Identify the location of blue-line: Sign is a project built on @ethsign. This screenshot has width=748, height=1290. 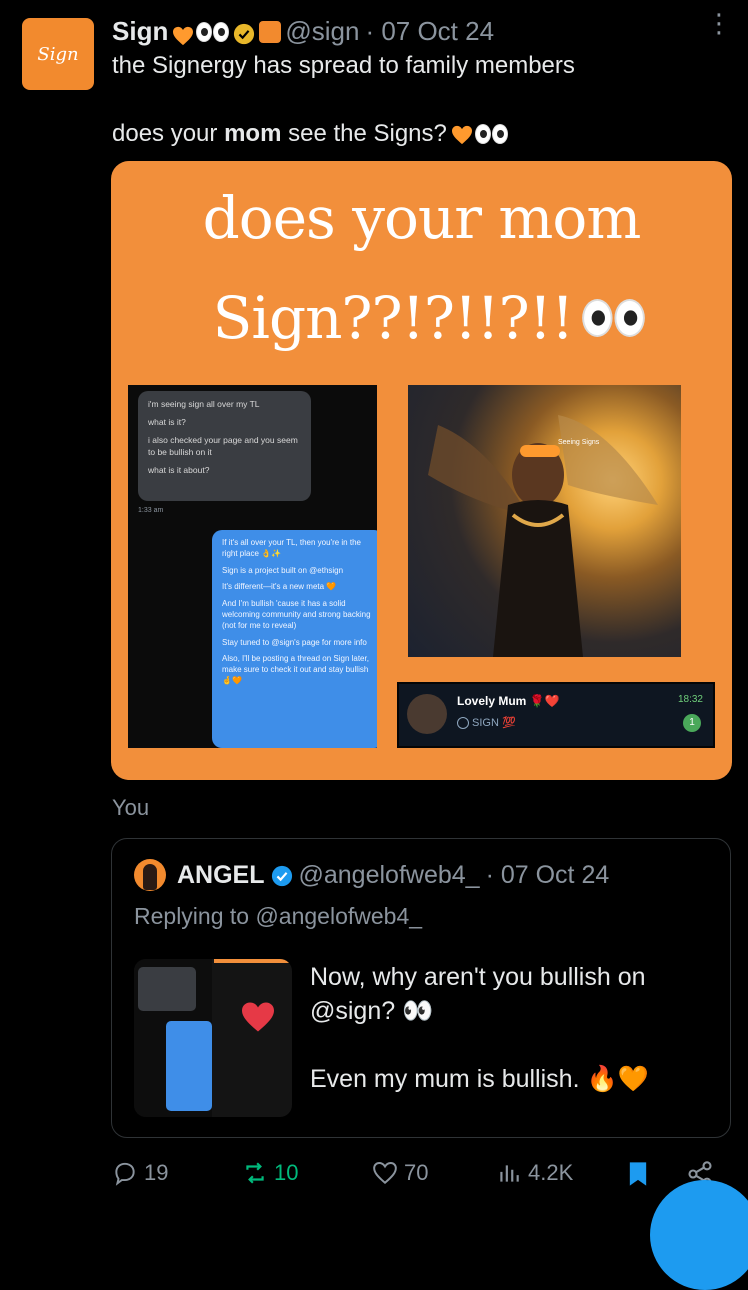
(283, 570).